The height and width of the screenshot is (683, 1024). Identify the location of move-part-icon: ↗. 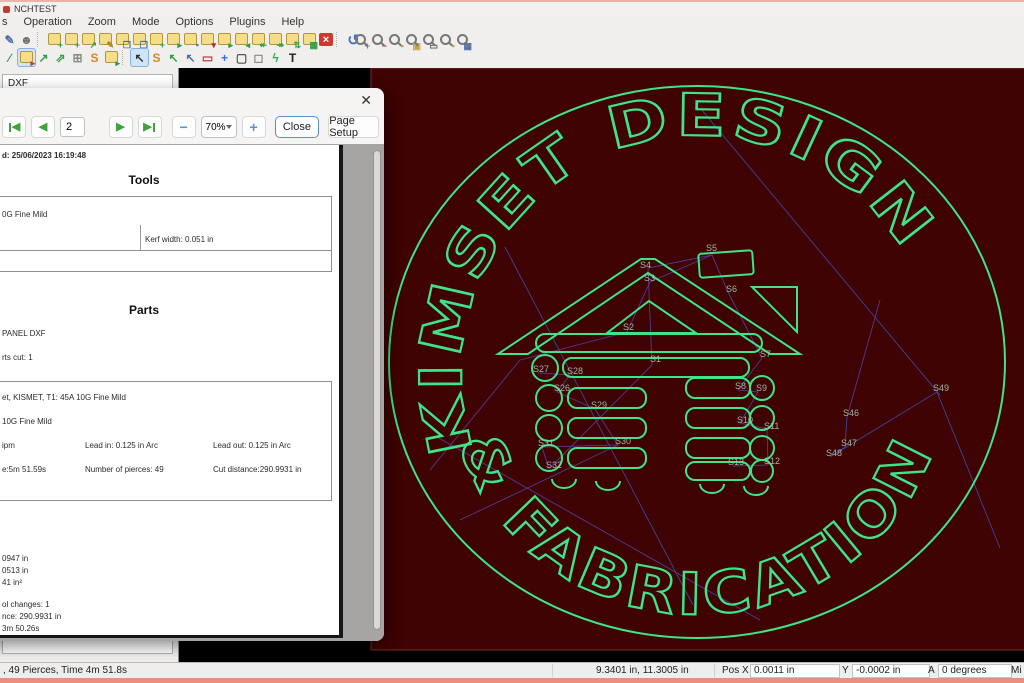
(43, 57).